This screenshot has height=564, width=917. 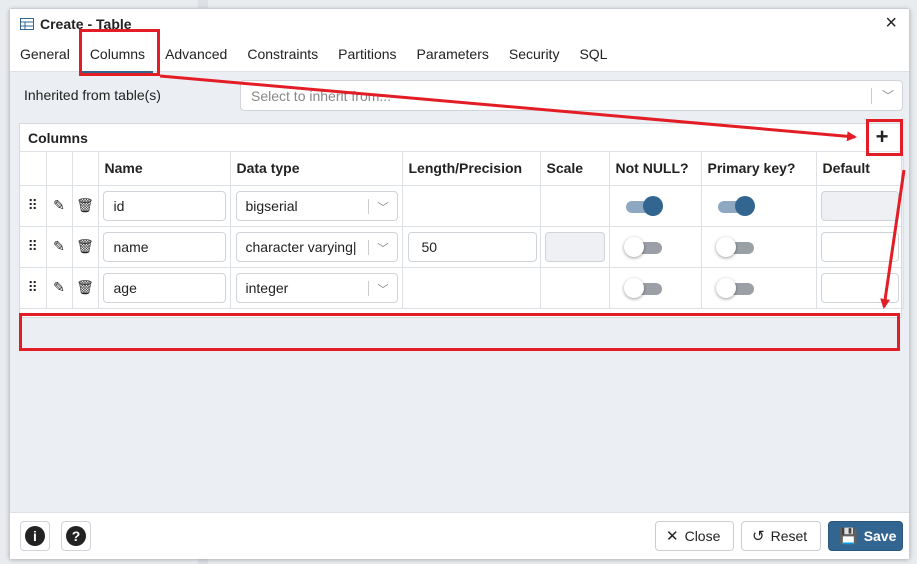 I want to click on arrow-to-new-row, so click(x=893, y=239).